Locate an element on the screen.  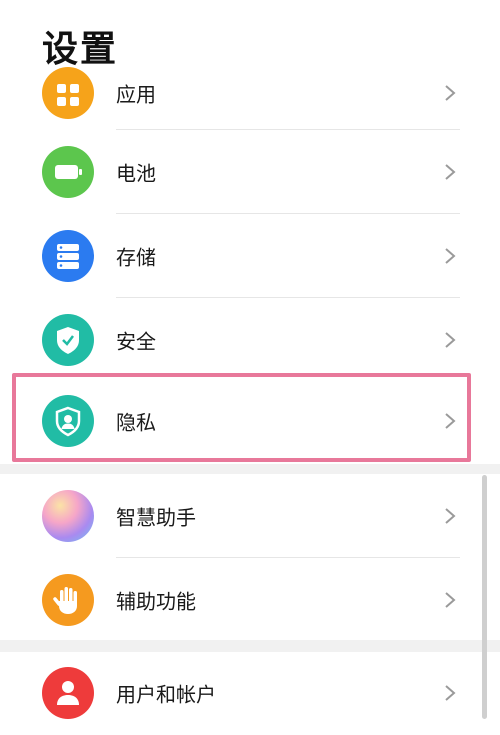
user-icon is located at coordinates (68, 693).